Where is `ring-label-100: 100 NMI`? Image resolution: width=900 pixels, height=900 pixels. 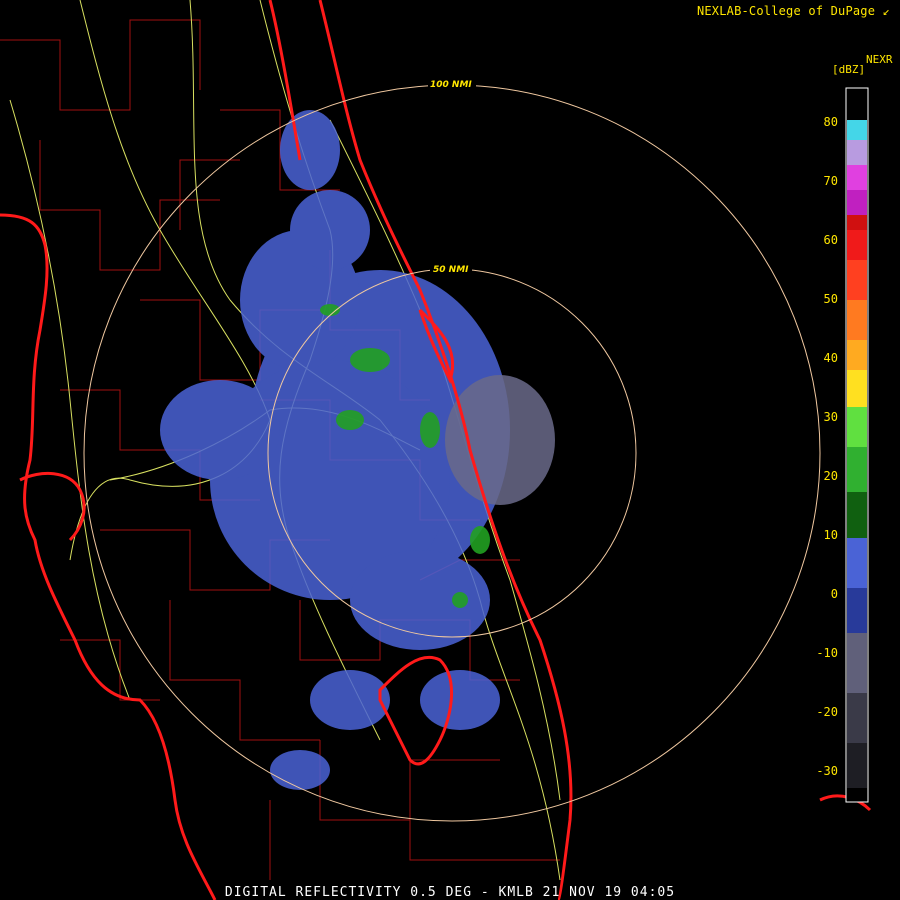
ring-label-100: 100 NMI is located at coordinates (451, 85).